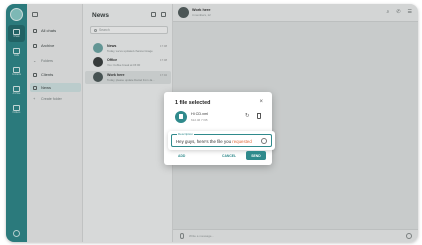  I want to click on dialog-title: 1 file selected, so click(193, 103).